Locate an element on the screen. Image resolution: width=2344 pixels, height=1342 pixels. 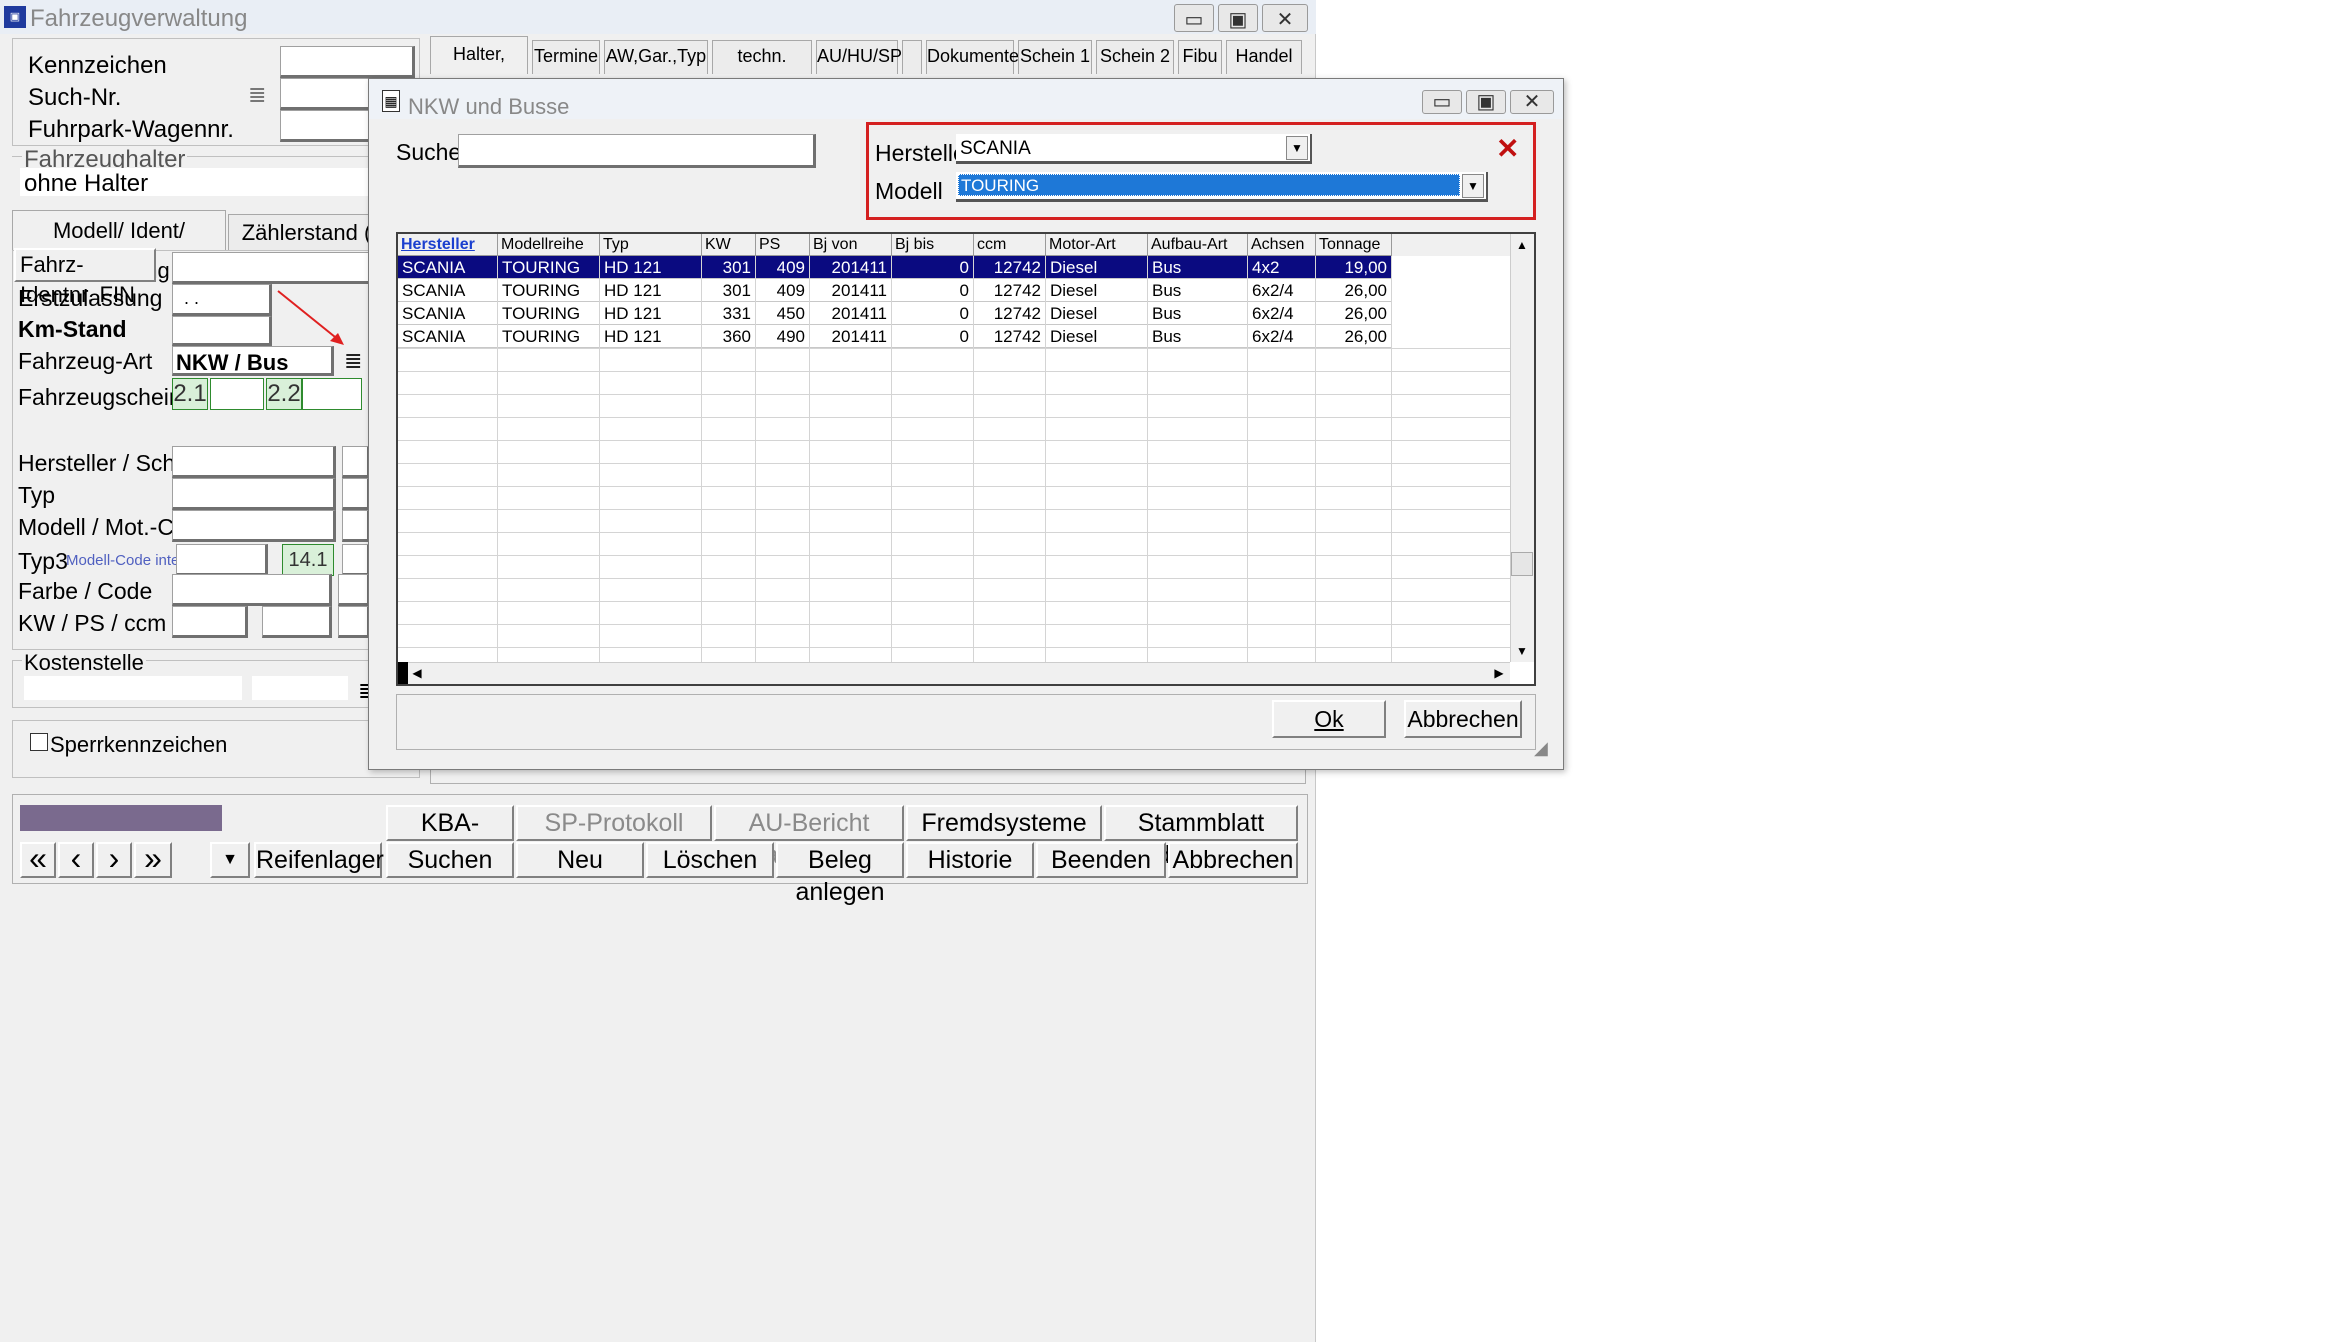
typ3-extra-field is located at coordinates (356, 560).